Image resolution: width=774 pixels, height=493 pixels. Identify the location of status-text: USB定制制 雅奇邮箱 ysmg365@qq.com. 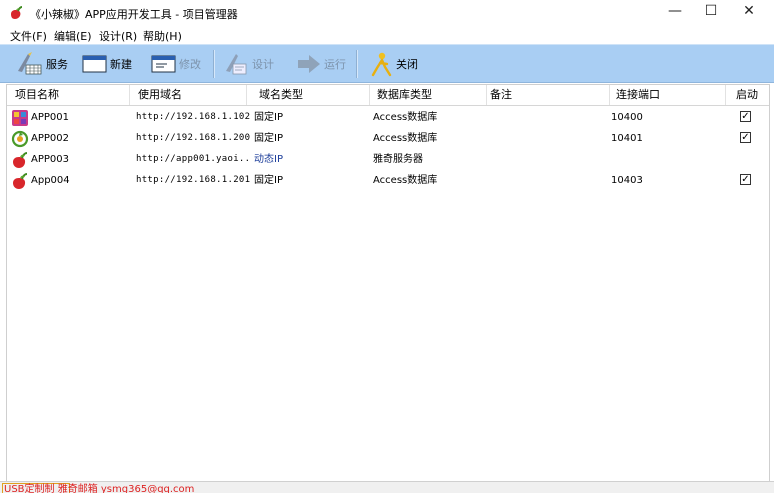
(99, 488).